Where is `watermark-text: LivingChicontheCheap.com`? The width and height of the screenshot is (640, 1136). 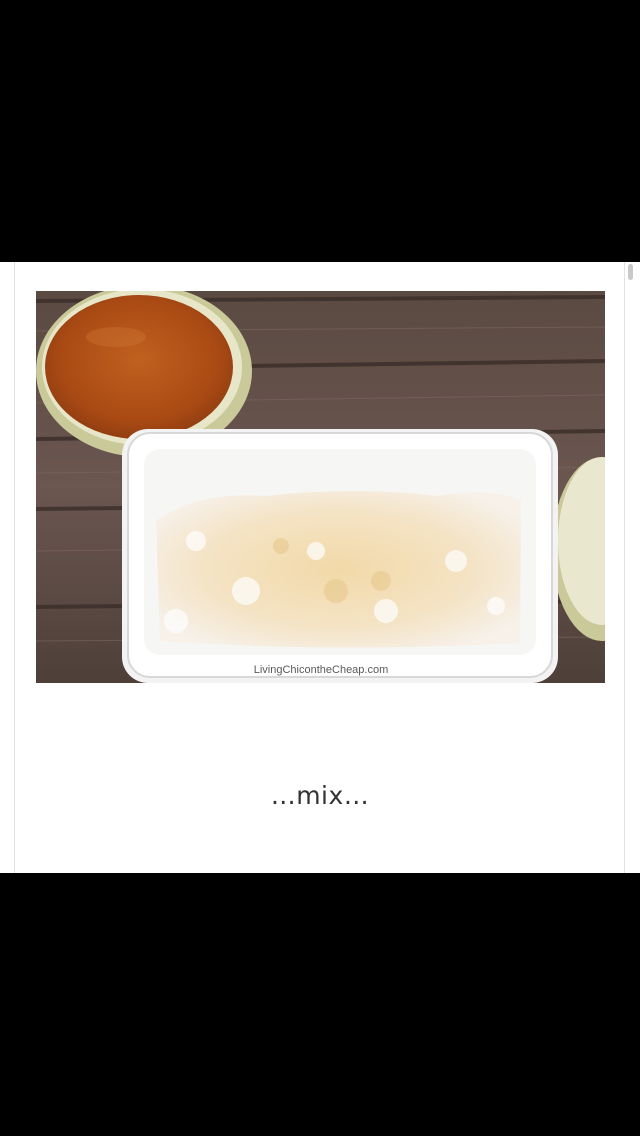
watermark-text: LivingChicontheCheap.com is located at coordinates (321, 670).